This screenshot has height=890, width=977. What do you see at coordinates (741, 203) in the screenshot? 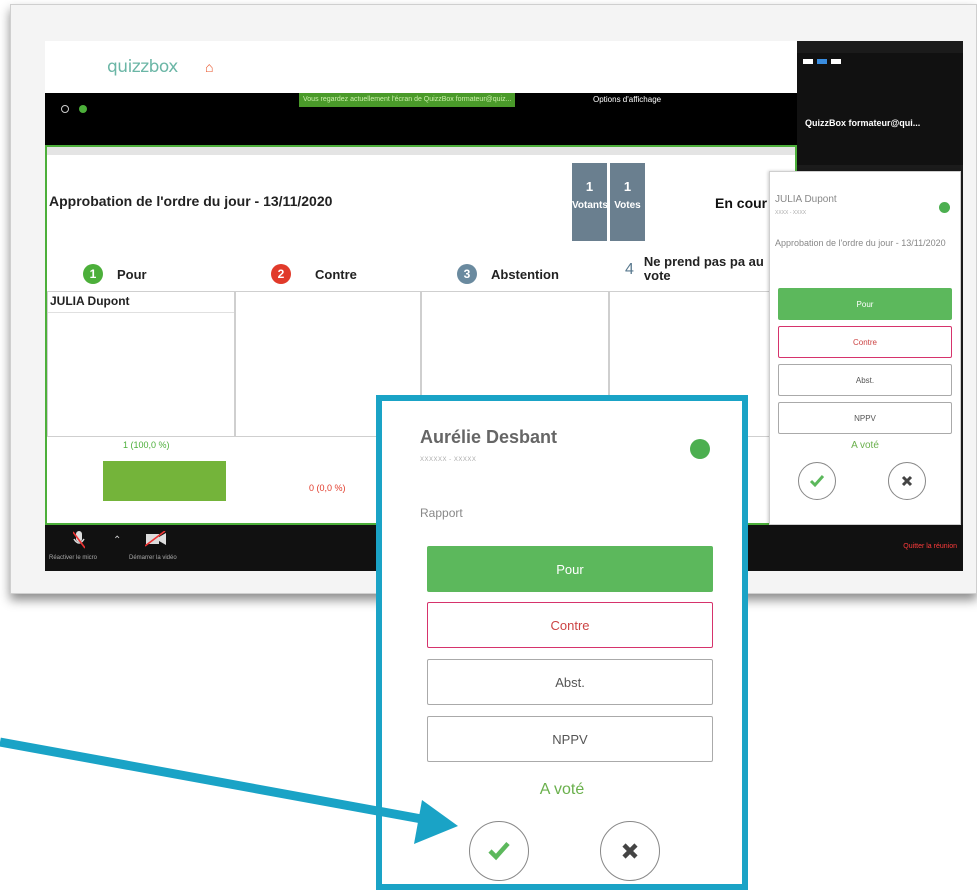
I see `vote-status: En cour` at bounding box center [741, 203].